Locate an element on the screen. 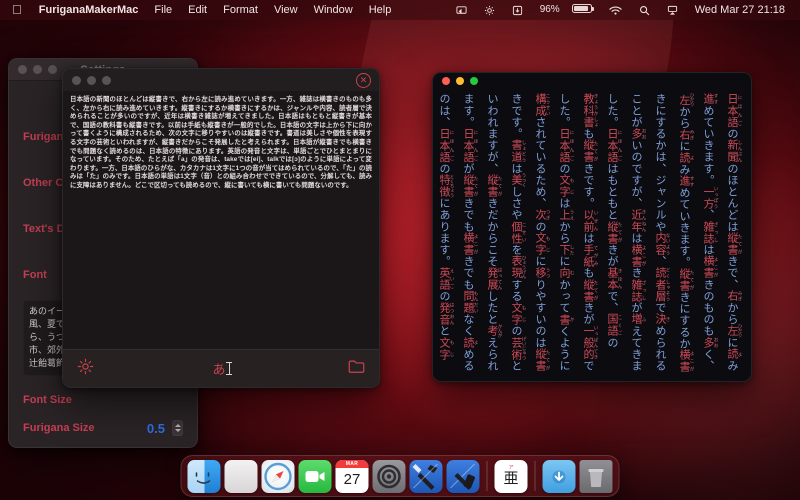 The height and width of the screenshot is (500, 800). furigana-reading: む is located at coordinates (572, 273).